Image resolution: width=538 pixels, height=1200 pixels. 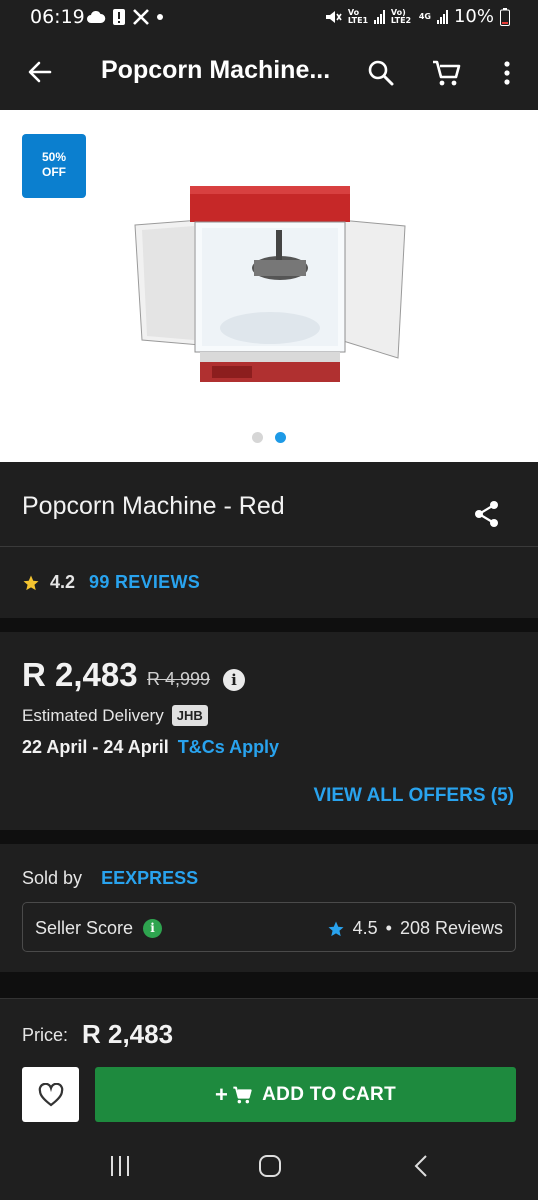 What do you see at coordinates (45, 1035) in the screenshot?
I see `bottom-price-label: Price:` at bounding box center [45, 1035].